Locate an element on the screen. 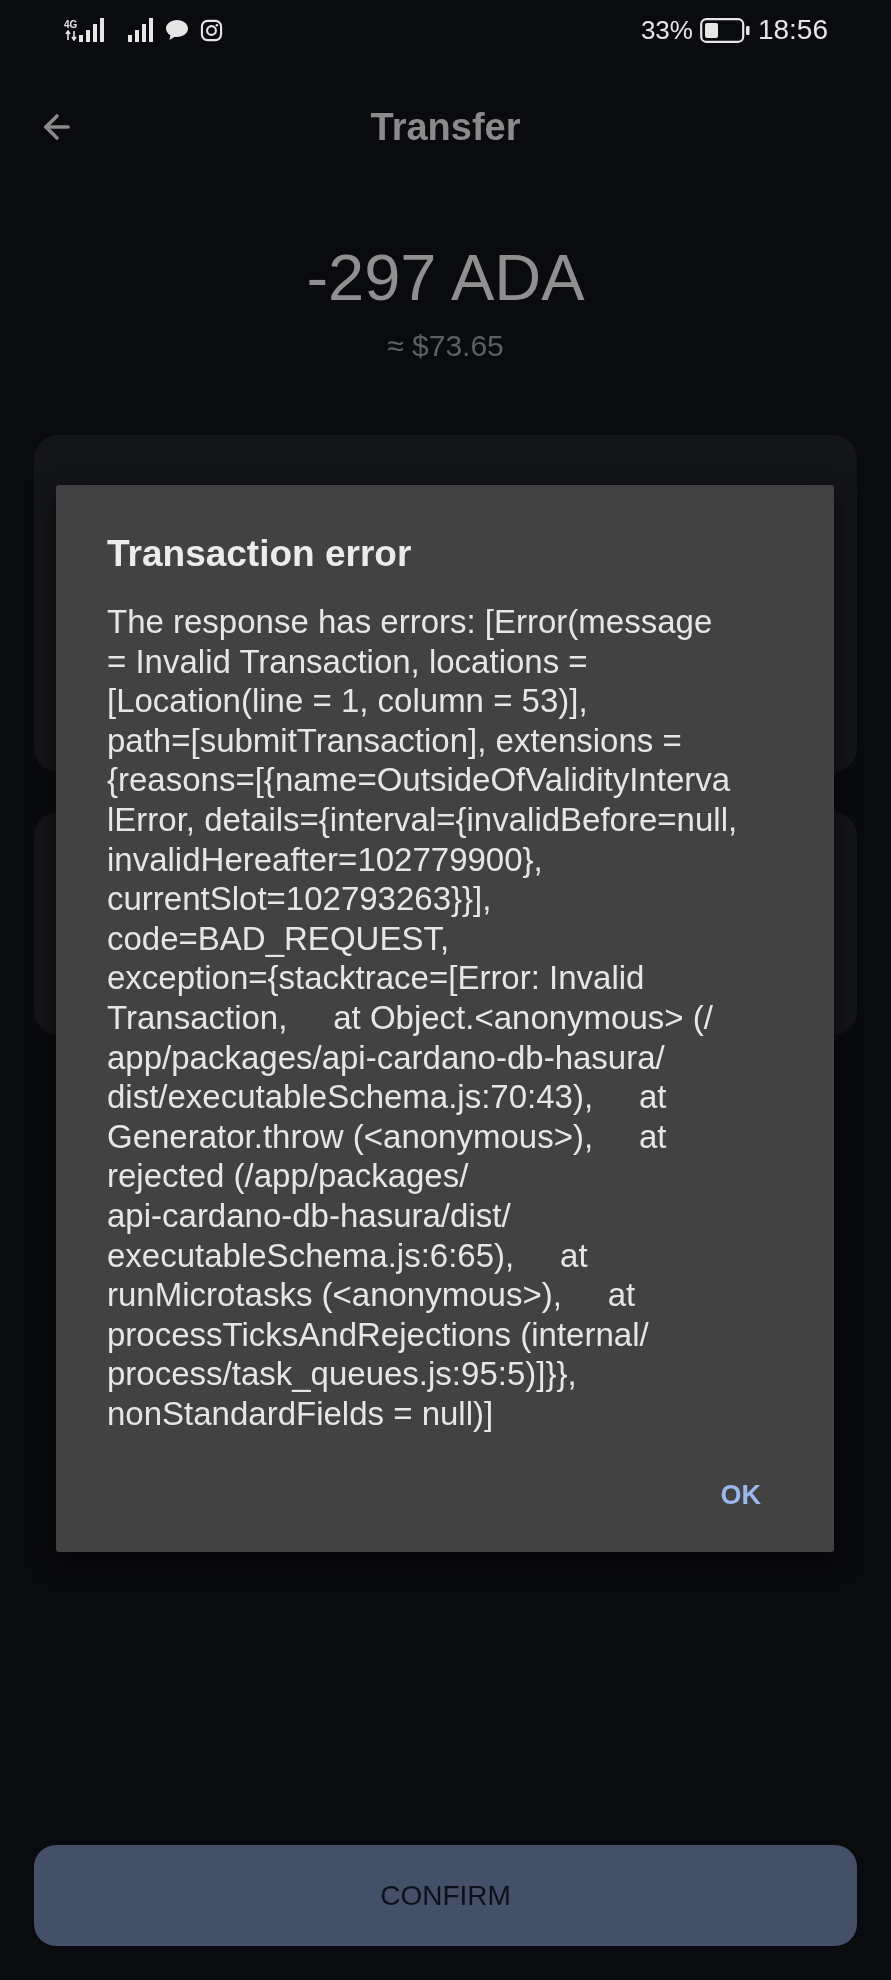  transfer-amount: -297 ADA is located at coordinates (445, 278).